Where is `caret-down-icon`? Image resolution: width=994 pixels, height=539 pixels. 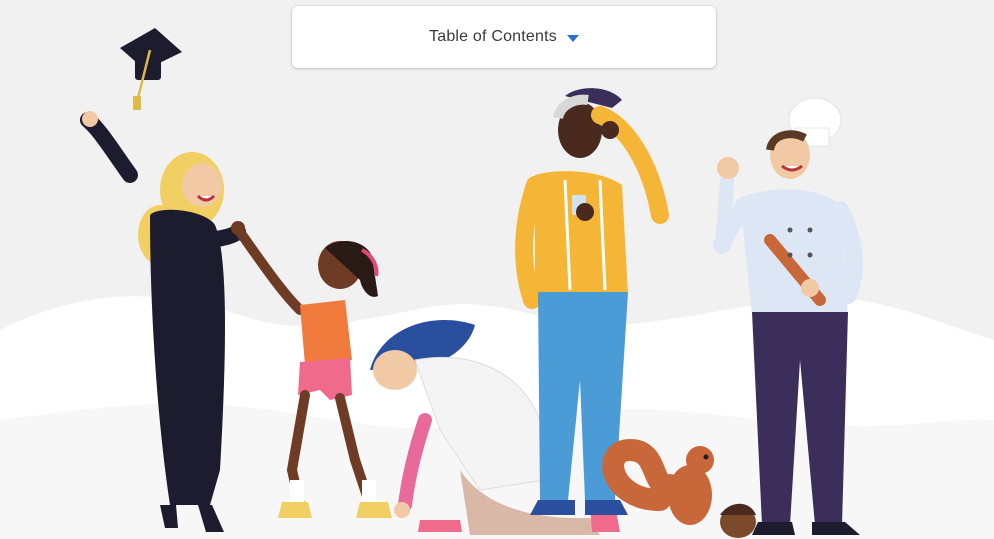
caret-down-icon is located at coordinates (572, 38).